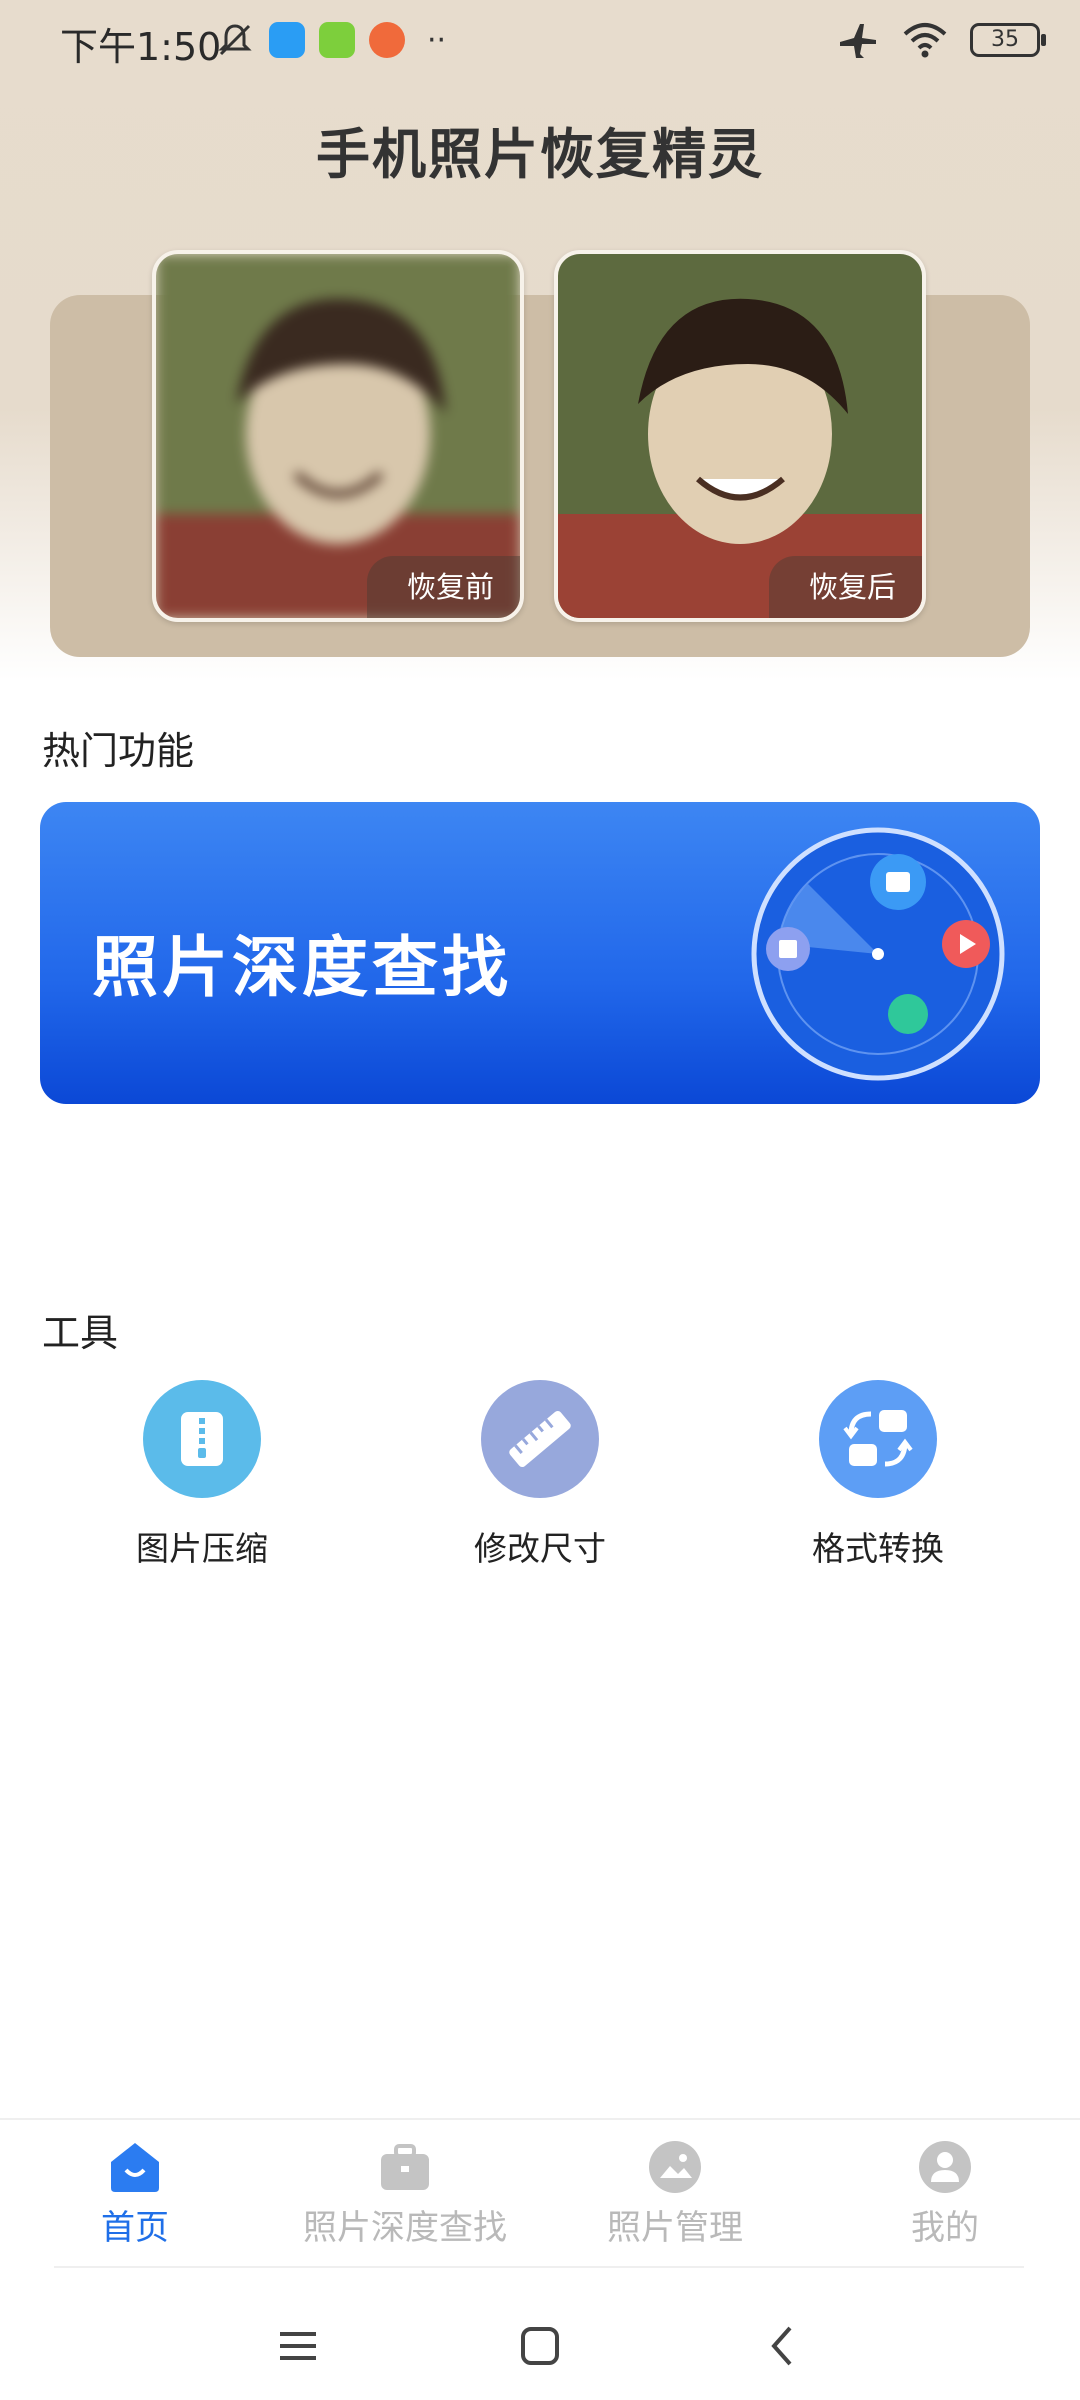  I want to click on back-icon, so click(782, 2346).